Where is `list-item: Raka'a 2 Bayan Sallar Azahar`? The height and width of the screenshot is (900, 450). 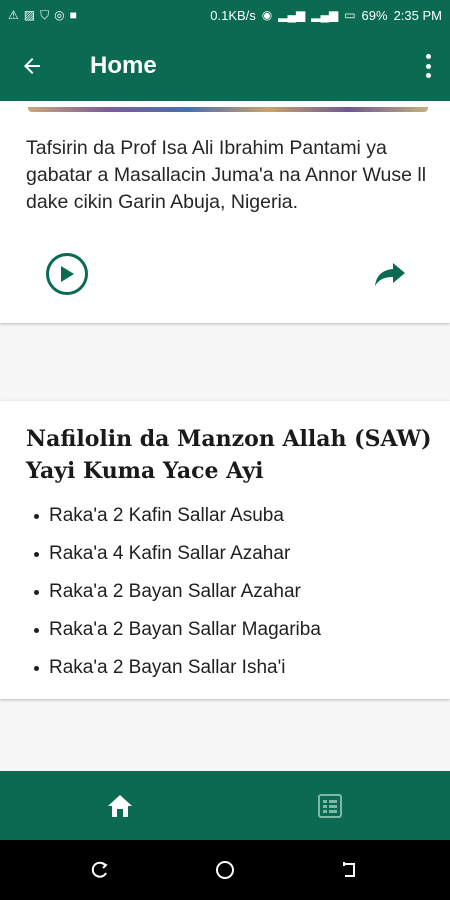 list-item: Raka'a 2 Bayan Sallar Azahar is located at coordinates (177, 592).